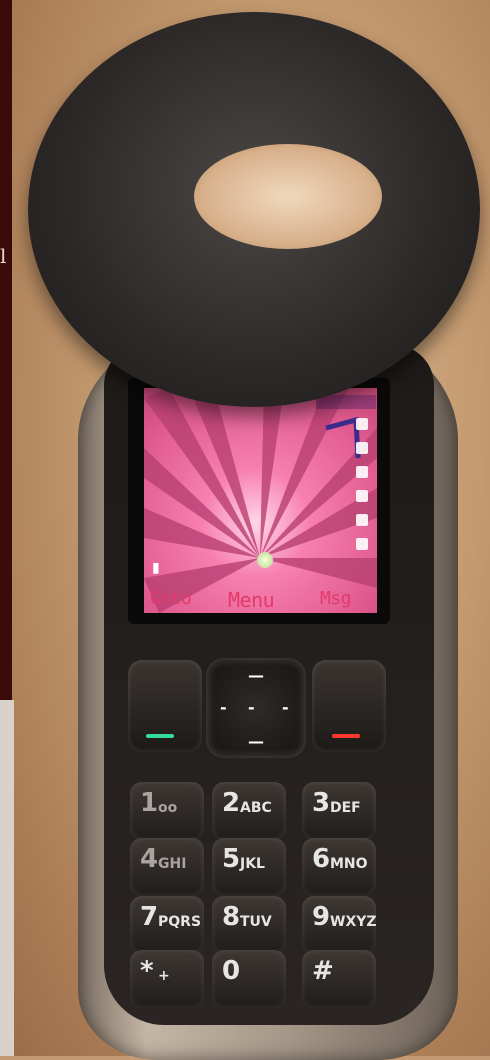 The width and height of the screenshot is (490, 1060). What do you see at coordinates (345, 808) in the screenshot?
I see `key-3-letters: DEF` at bounding box center [345, 808].